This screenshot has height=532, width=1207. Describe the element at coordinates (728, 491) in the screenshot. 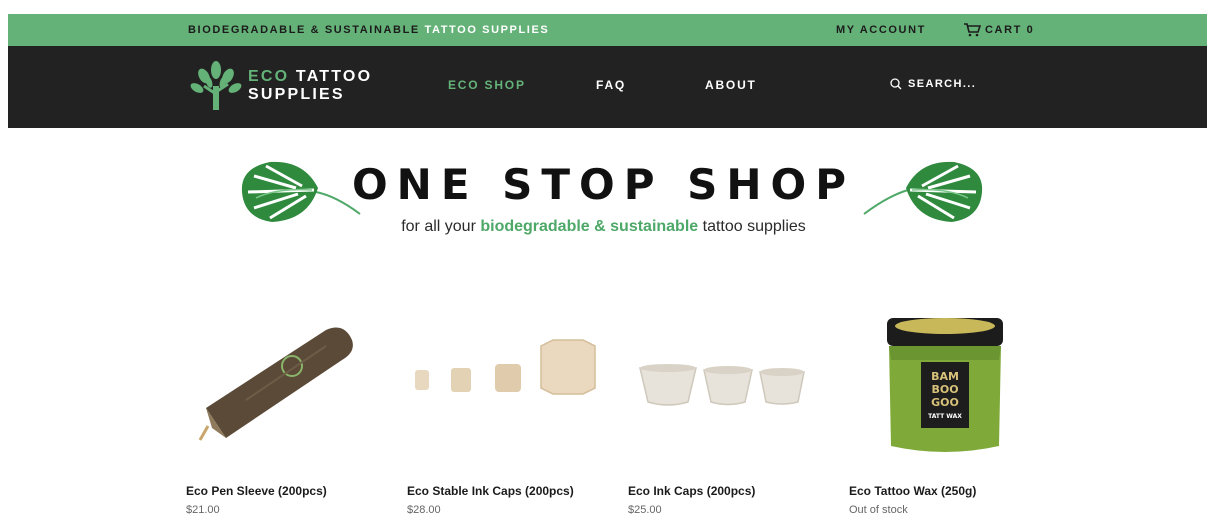

I see `product-name: Eco Ink Caps (200pcs)` at that location.